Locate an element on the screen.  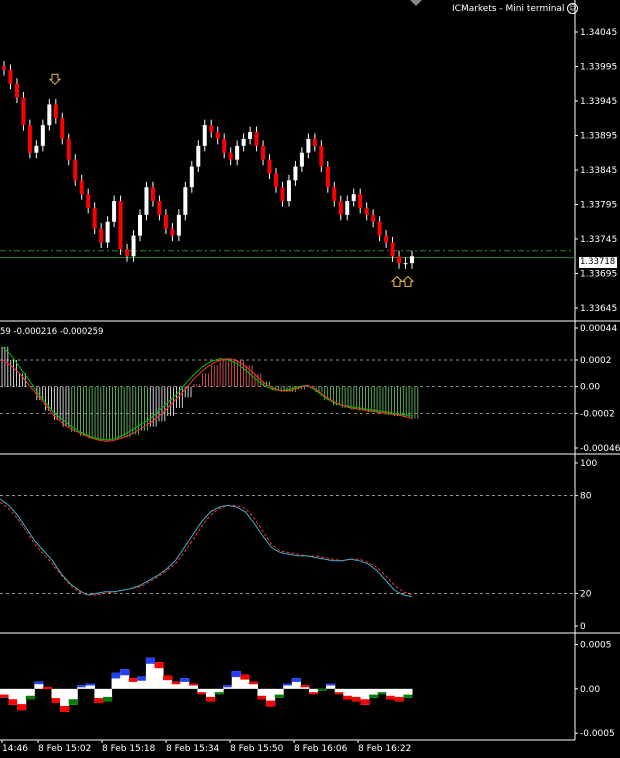
price-tick-label: 1.33695 is located at coordinates (598, 275).